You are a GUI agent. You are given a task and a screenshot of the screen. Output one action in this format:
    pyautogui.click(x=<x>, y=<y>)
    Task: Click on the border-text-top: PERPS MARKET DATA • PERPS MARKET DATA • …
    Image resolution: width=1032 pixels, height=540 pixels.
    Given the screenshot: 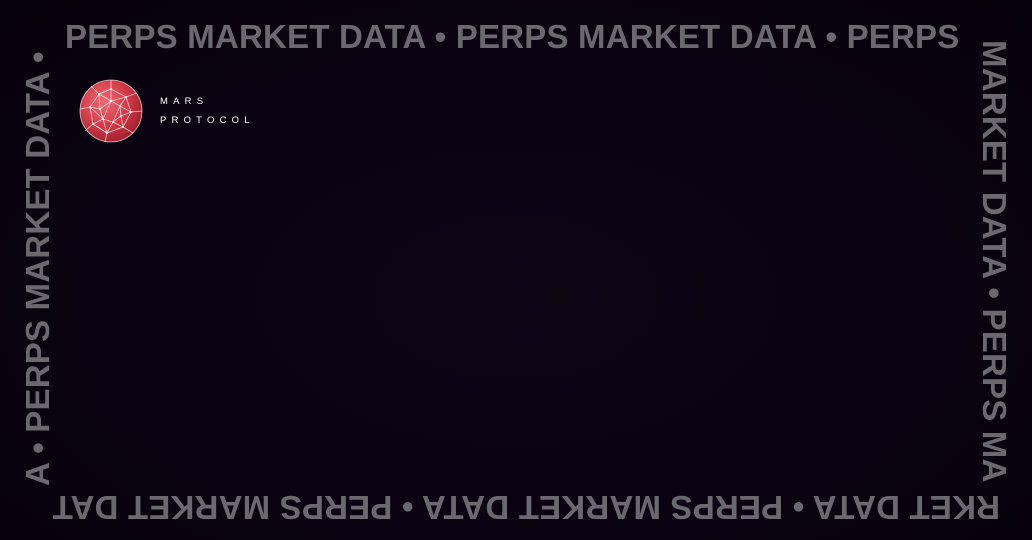 What is the action you would take?
    pyautogui.click(x=512, y=36)
    